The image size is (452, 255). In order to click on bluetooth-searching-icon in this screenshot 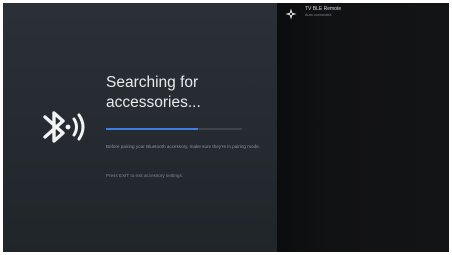, I will do `click(64, 127)`.